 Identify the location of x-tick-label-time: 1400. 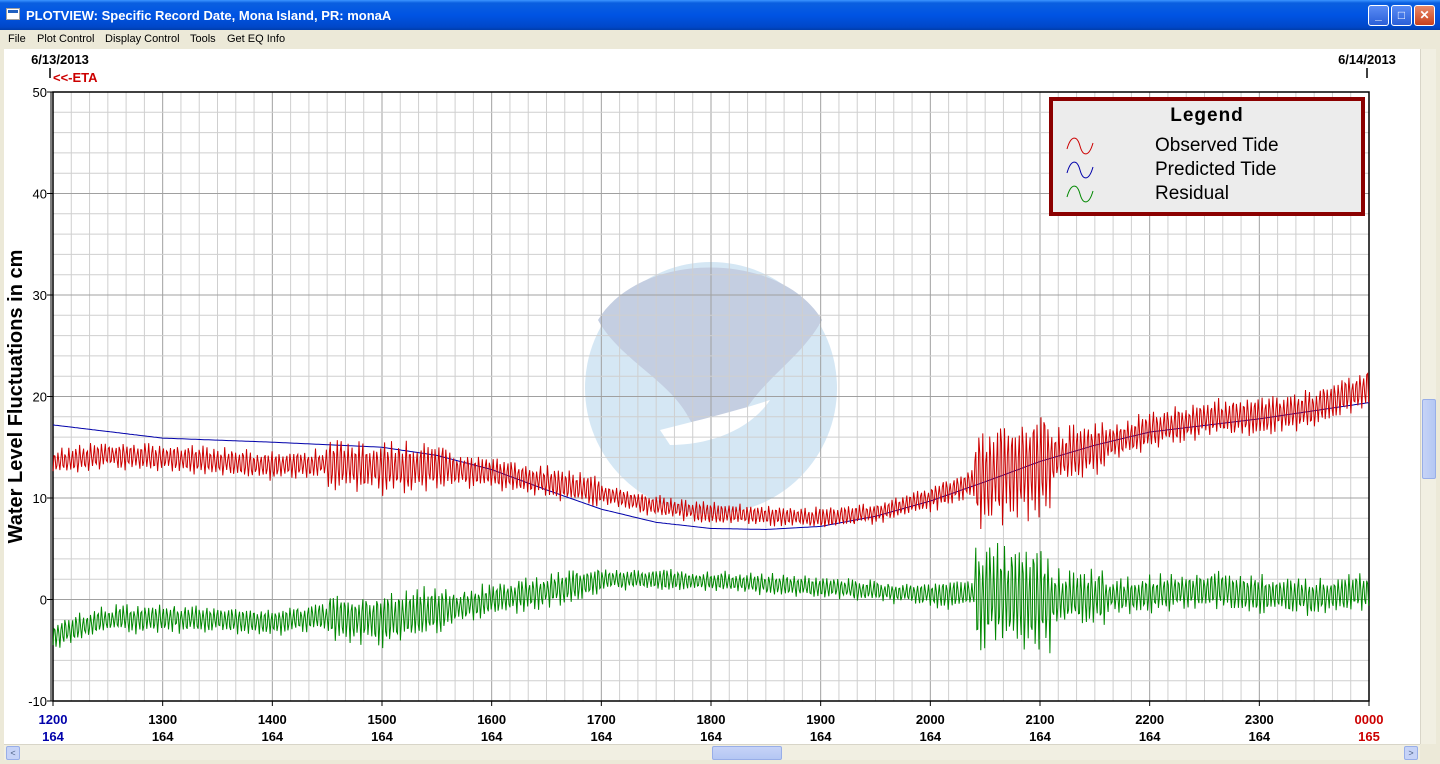
(272, 719).